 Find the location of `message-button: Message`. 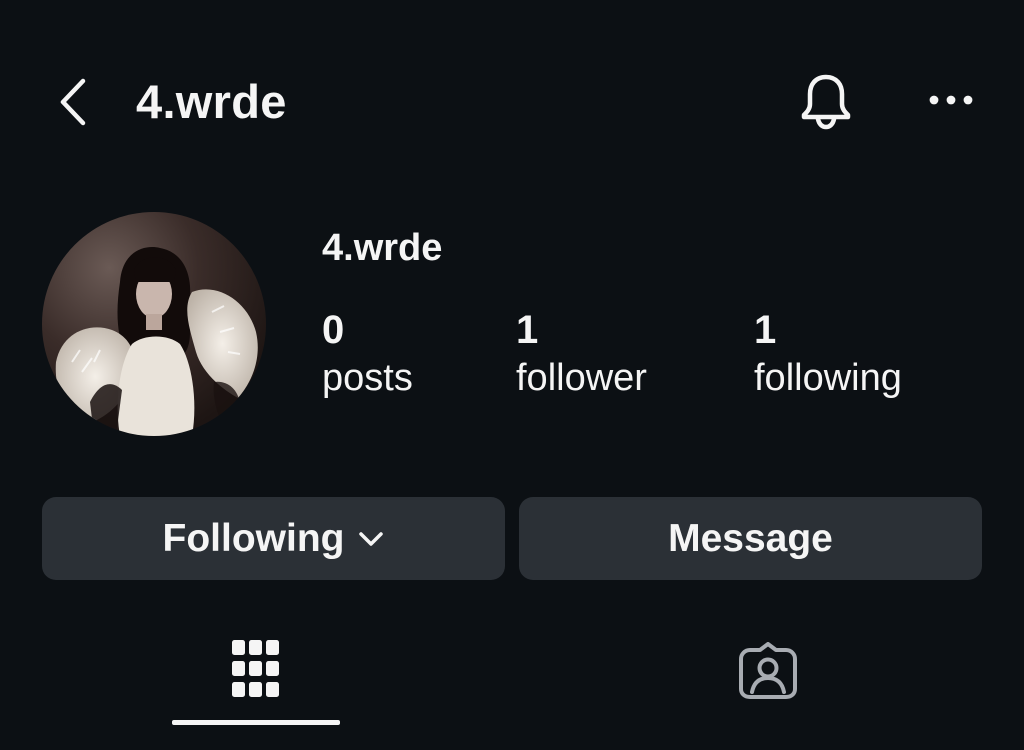

message-button: Message is located at coordinates (750, 538).